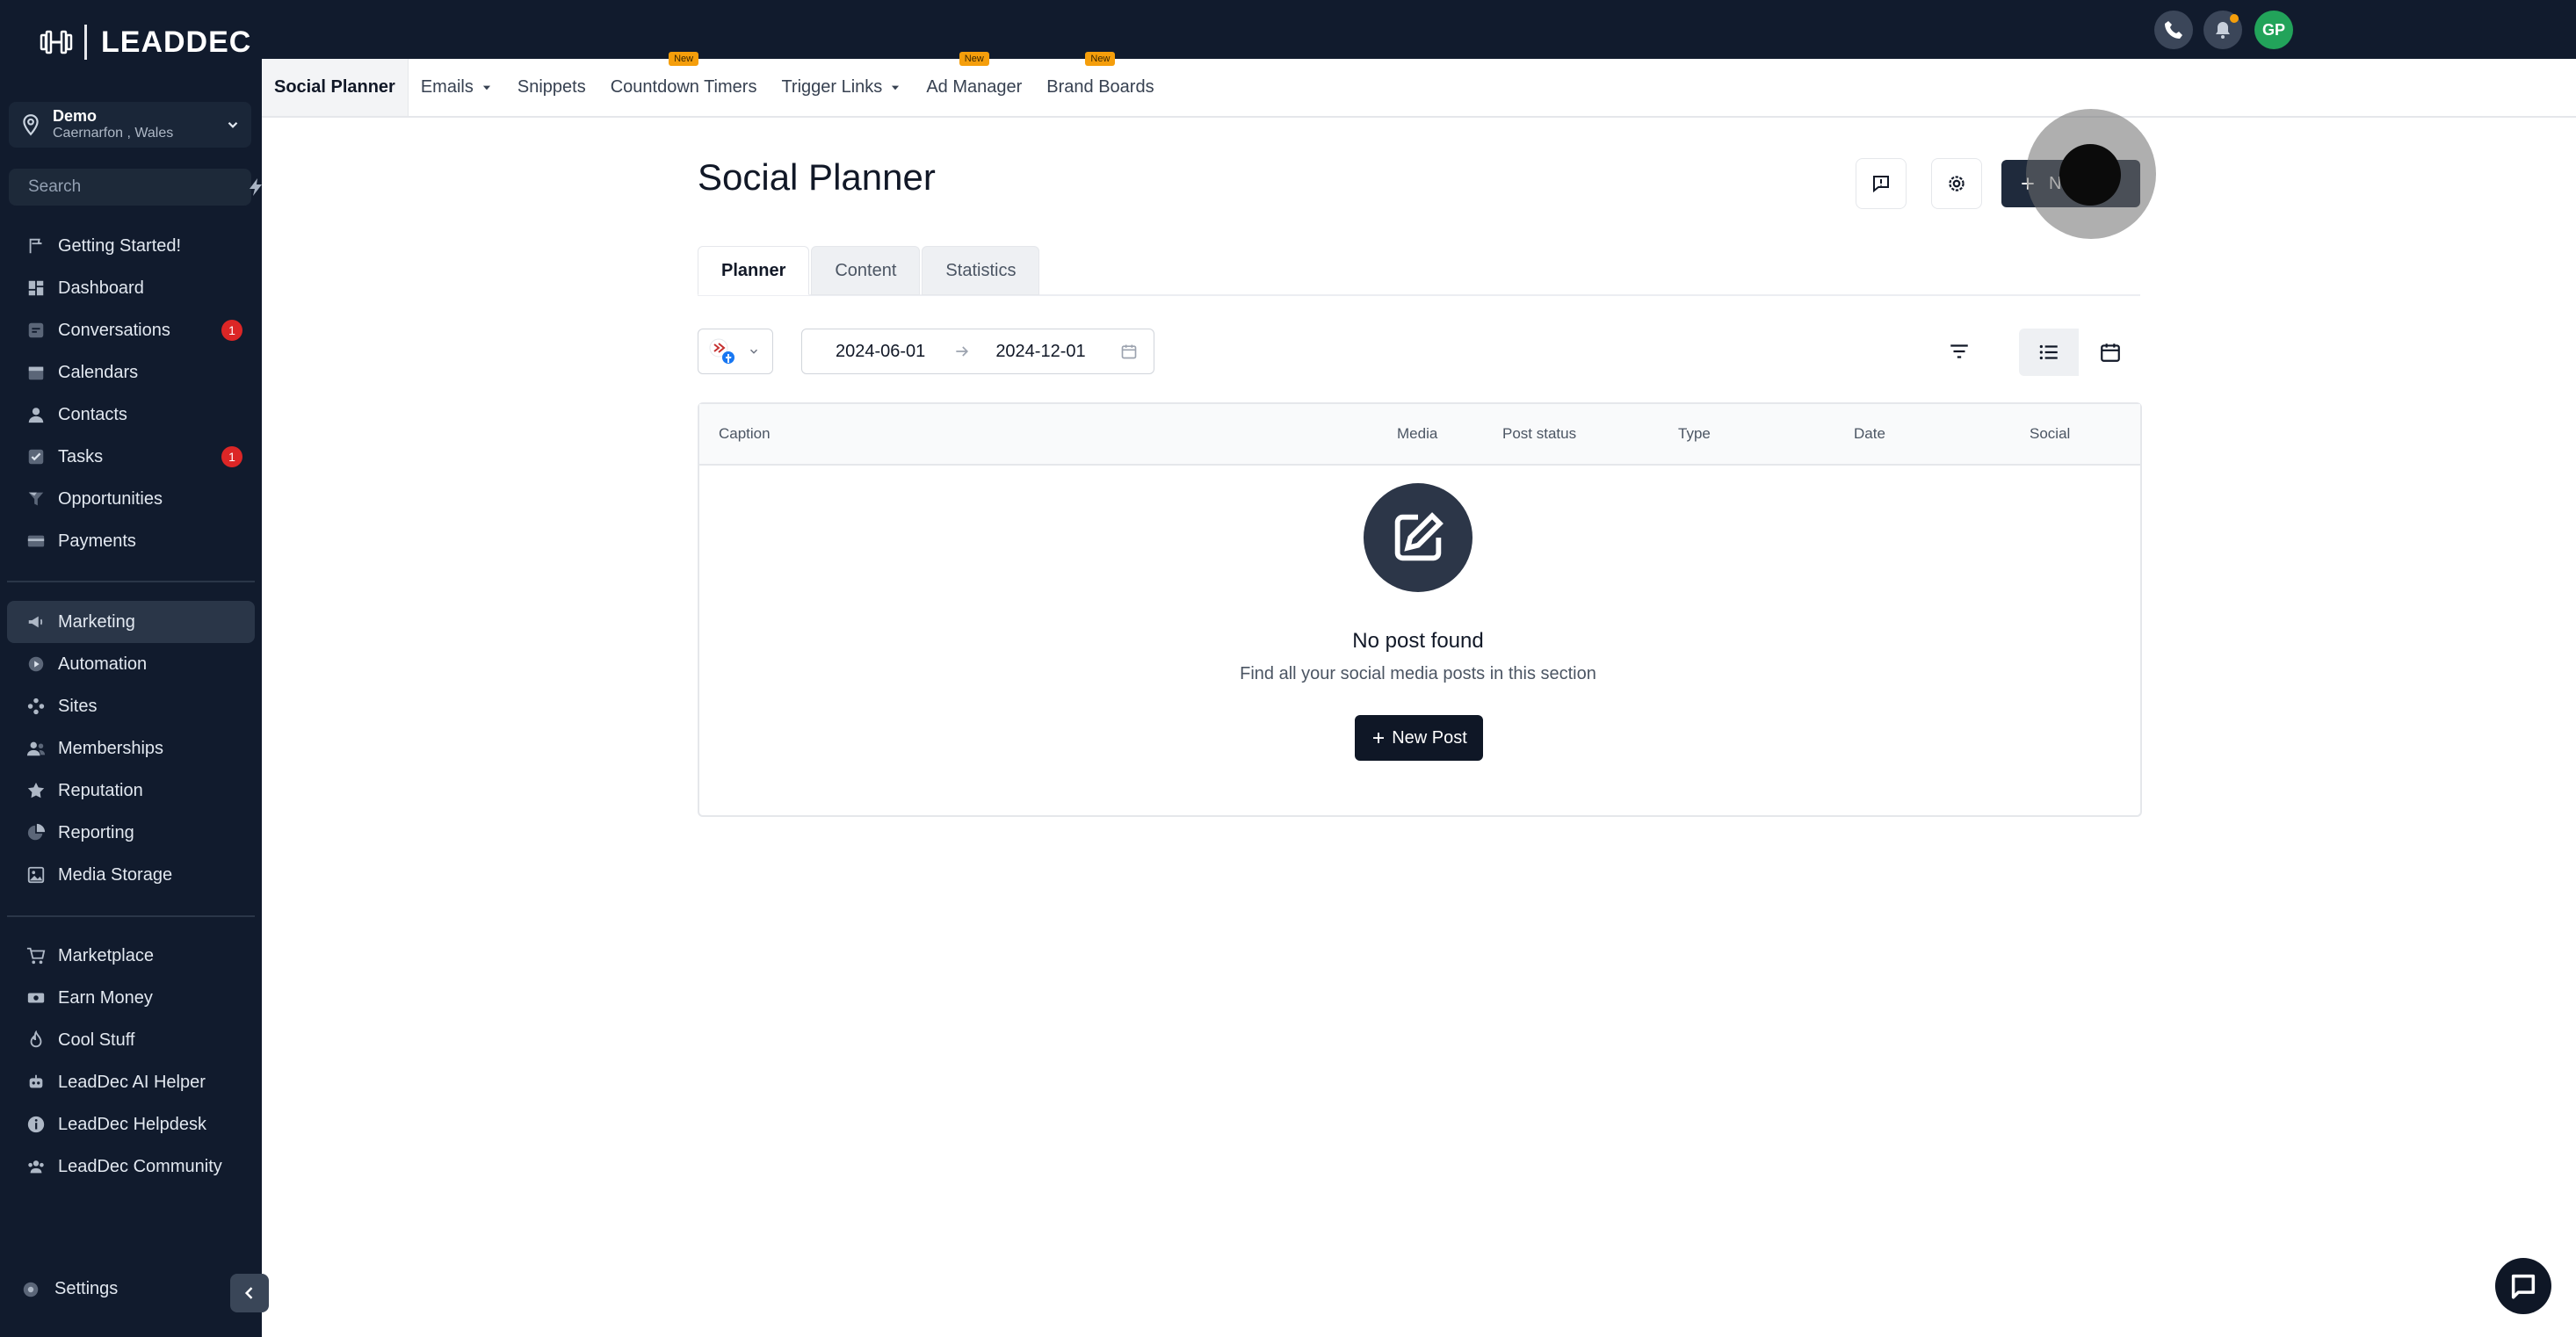 Image resolution: width=2576 pixels, height=1337 pixels. Describe the element at coordinates (35, 622) in the screenshot. I see `megaphone-icon` at that location.